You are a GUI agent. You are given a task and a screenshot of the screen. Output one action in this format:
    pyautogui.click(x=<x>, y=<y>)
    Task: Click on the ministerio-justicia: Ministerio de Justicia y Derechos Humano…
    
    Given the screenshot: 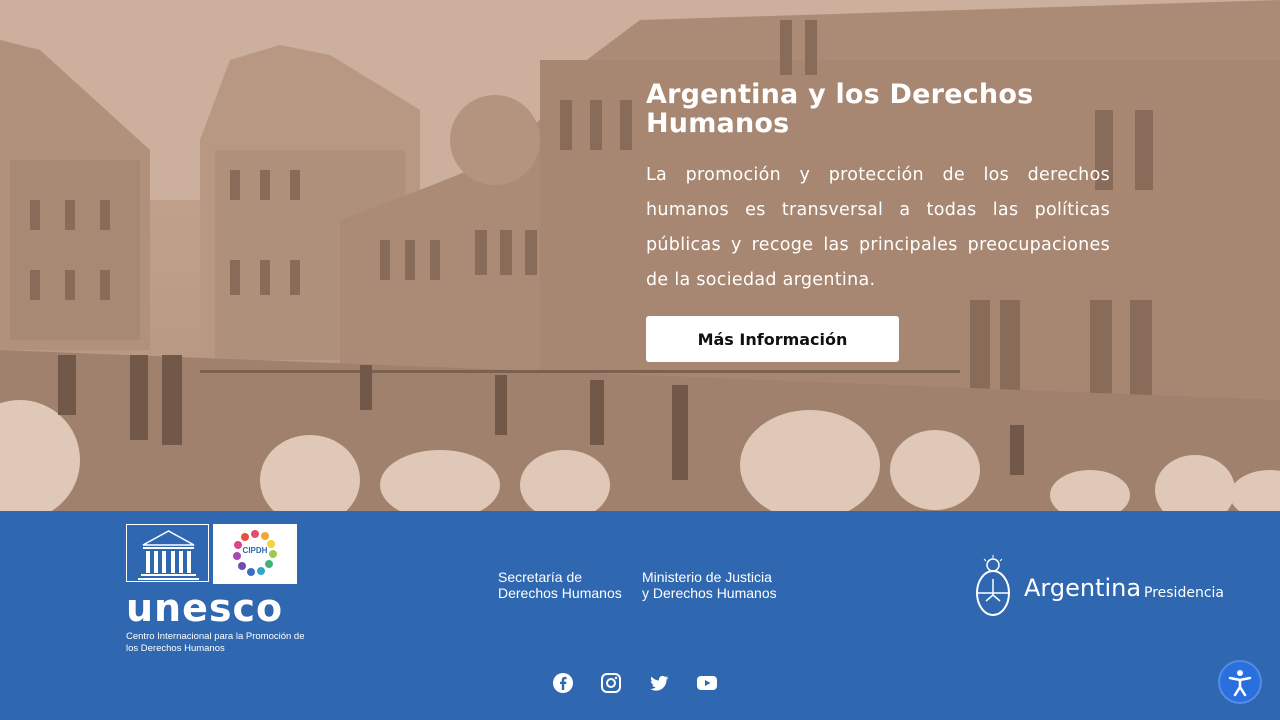 What is the action you would take?
    pyautogui.click(x=709, y=585)
    